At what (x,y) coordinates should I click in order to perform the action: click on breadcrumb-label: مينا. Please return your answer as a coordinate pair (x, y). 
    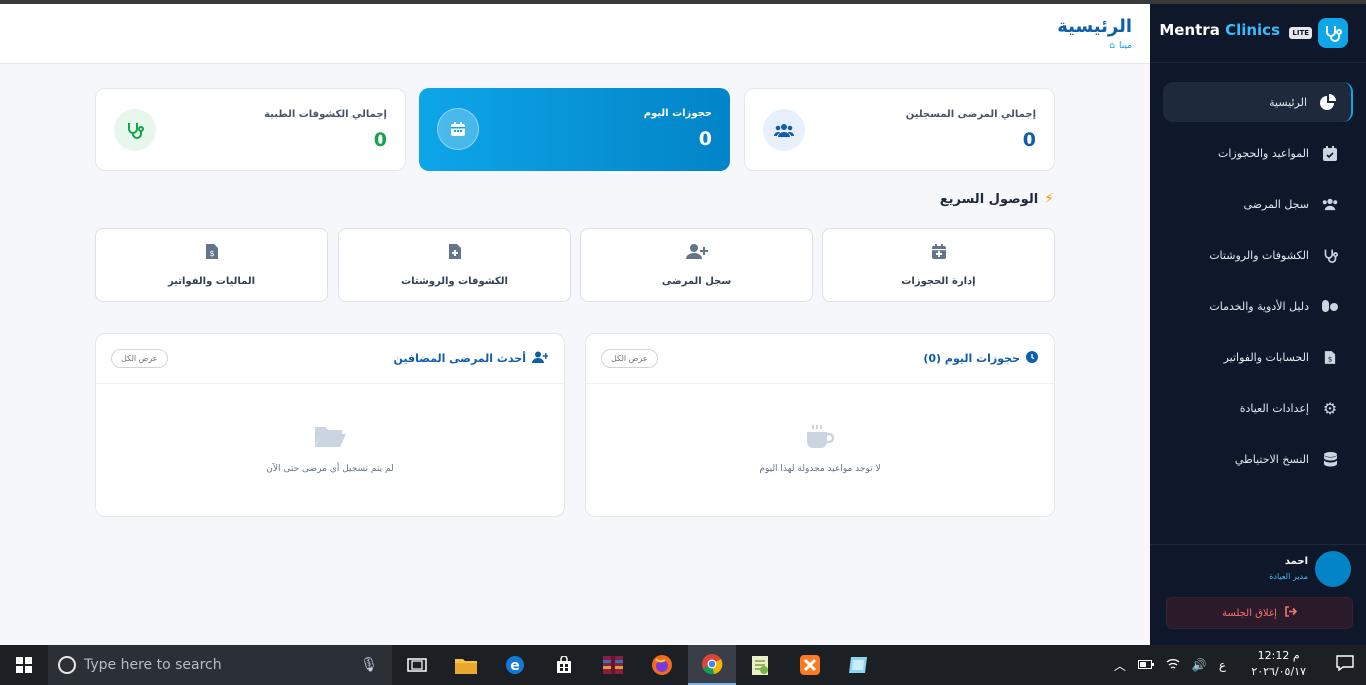
    Looking at the image, I should click on (1125, 46).